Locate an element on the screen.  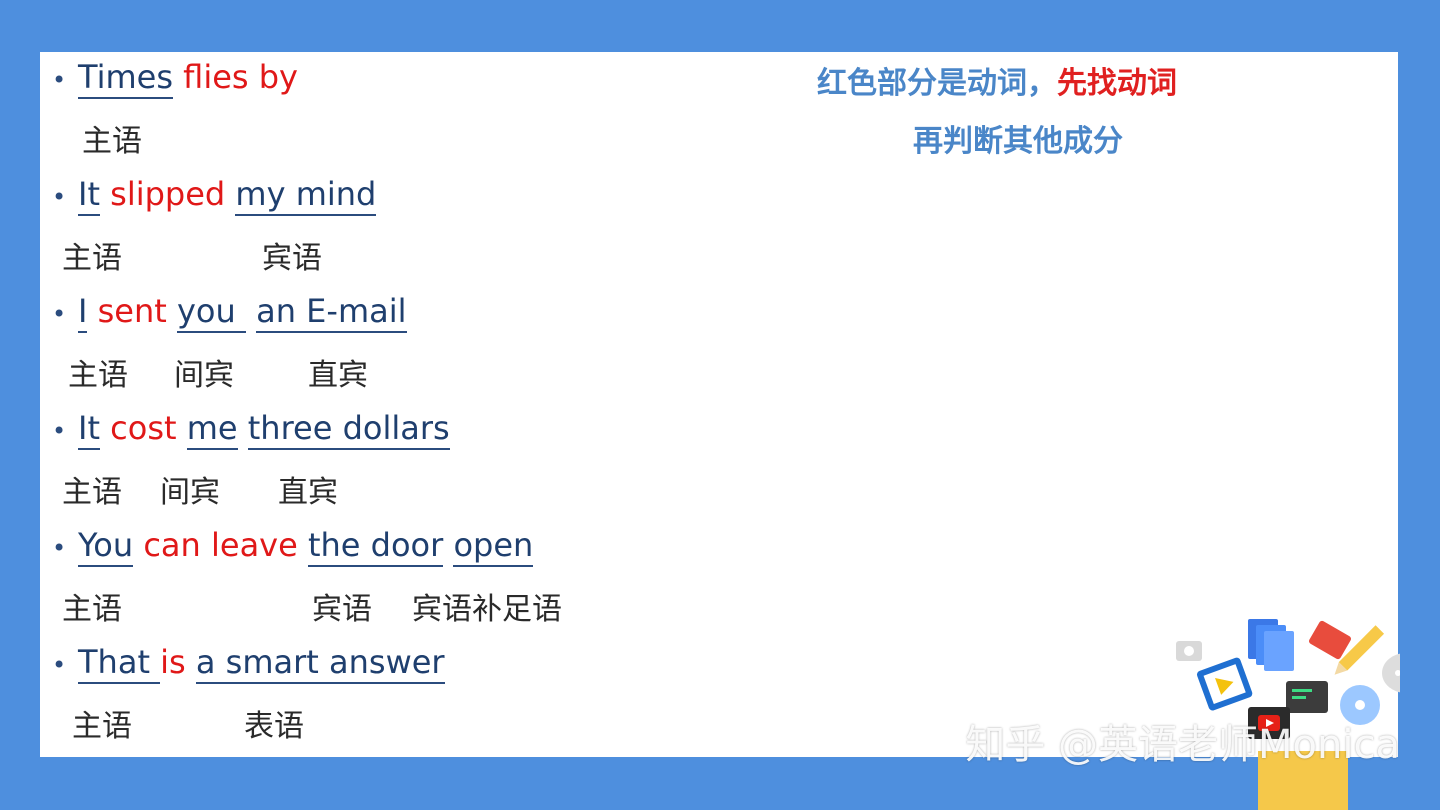
verb-part: is is located at coordinates (173, 662).